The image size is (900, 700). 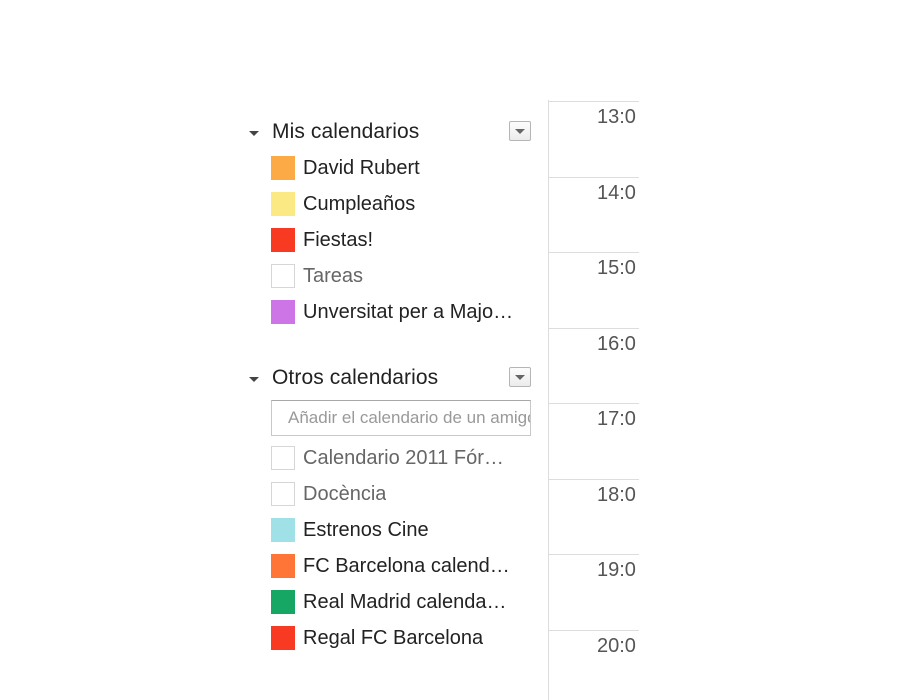 I want to click on hour-row: 20:0, so click(x=594, y=664).